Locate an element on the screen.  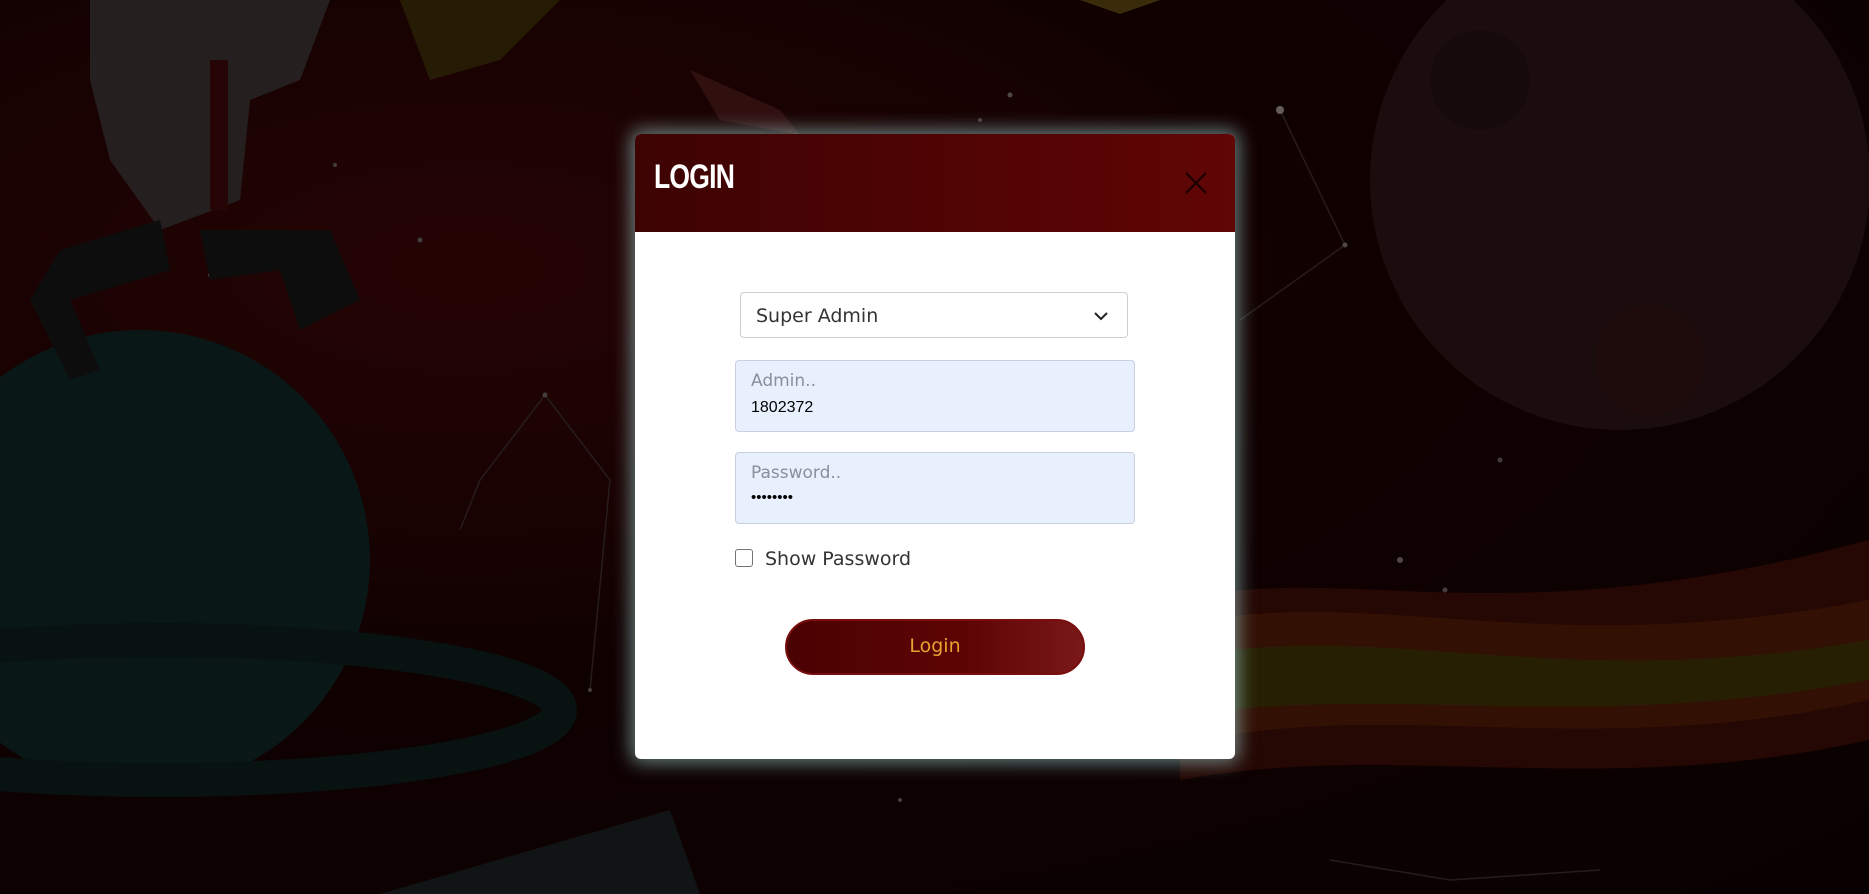
login-button-label: Login is located at coordinates (935, 646).